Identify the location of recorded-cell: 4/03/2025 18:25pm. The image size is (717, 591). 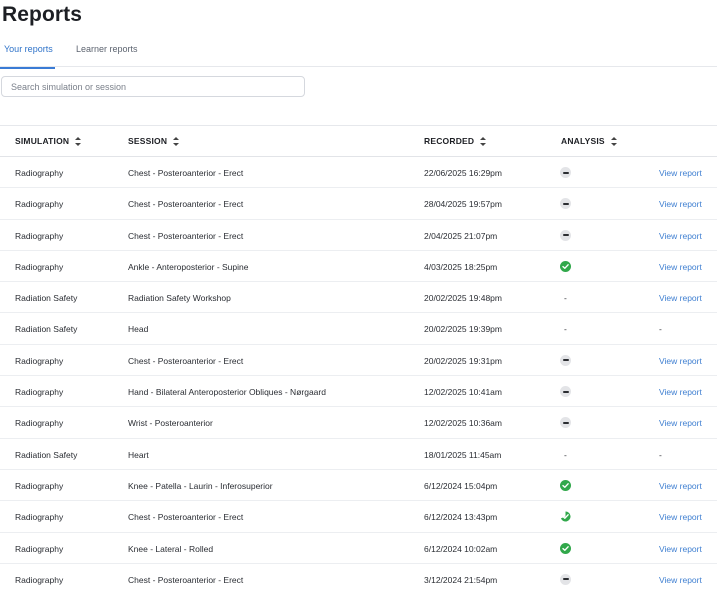
(461, 266).